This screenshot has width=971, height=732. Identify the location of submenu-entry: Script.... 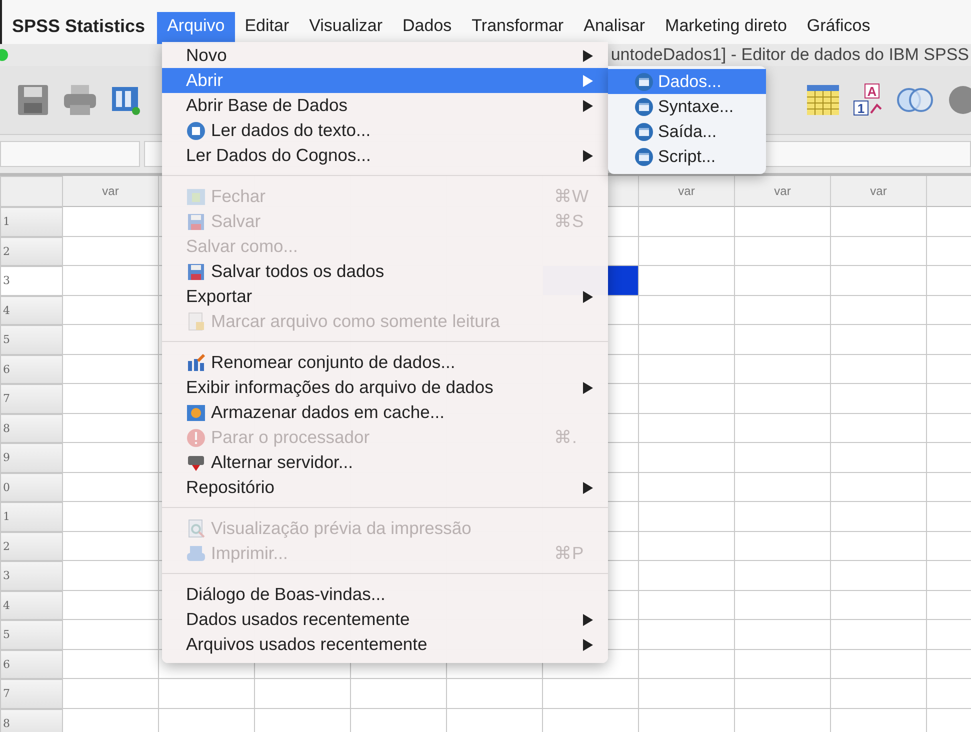
(687, 156).